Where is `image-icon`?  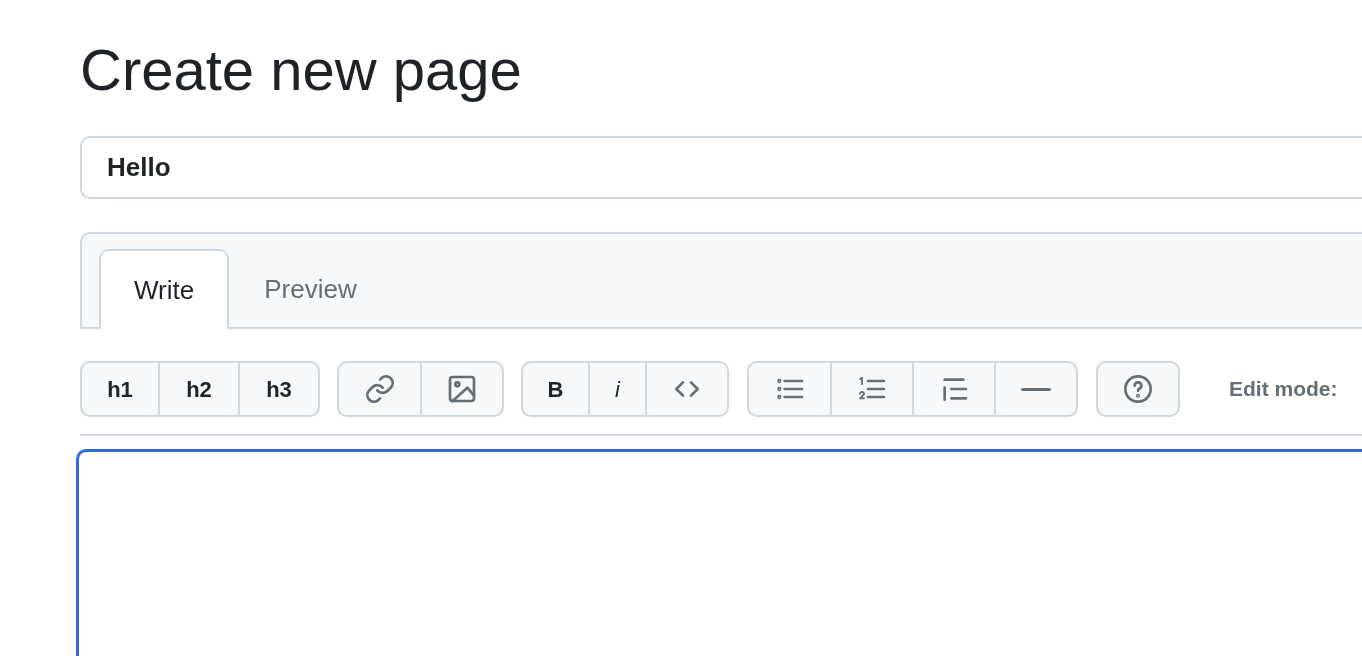
image-icon is located at coordinates (462, 389).